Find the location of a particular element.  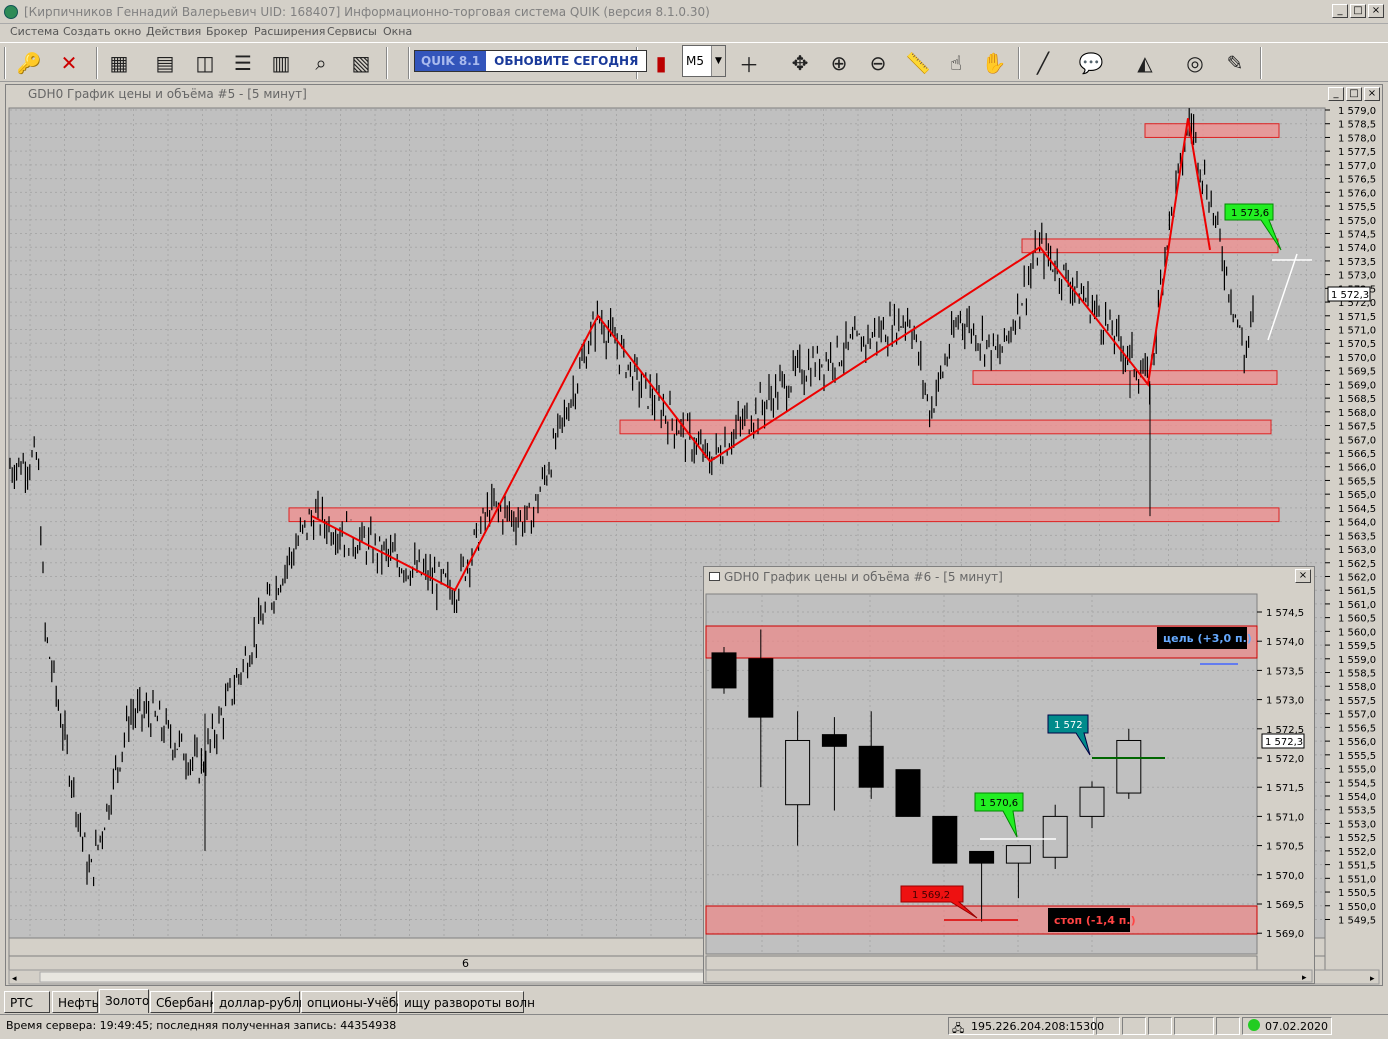

price-tick-label: 1 558,0 is located at coordinates (1357, 687).